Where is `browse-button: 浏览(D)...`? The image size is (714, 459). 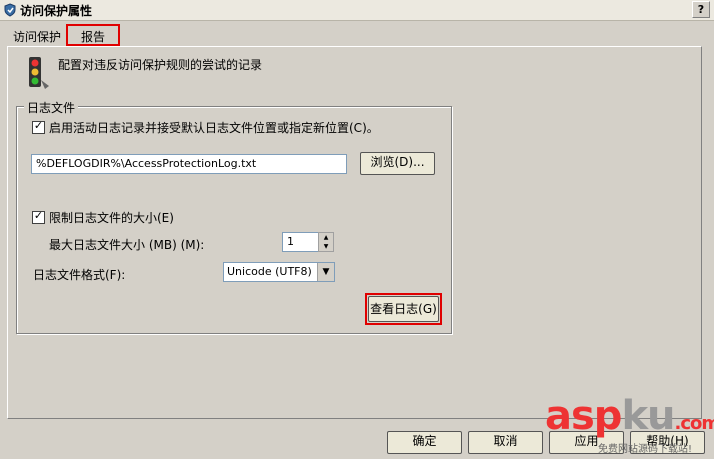 browse-button: 浏览(D)... is located at coordinates (397, 163).